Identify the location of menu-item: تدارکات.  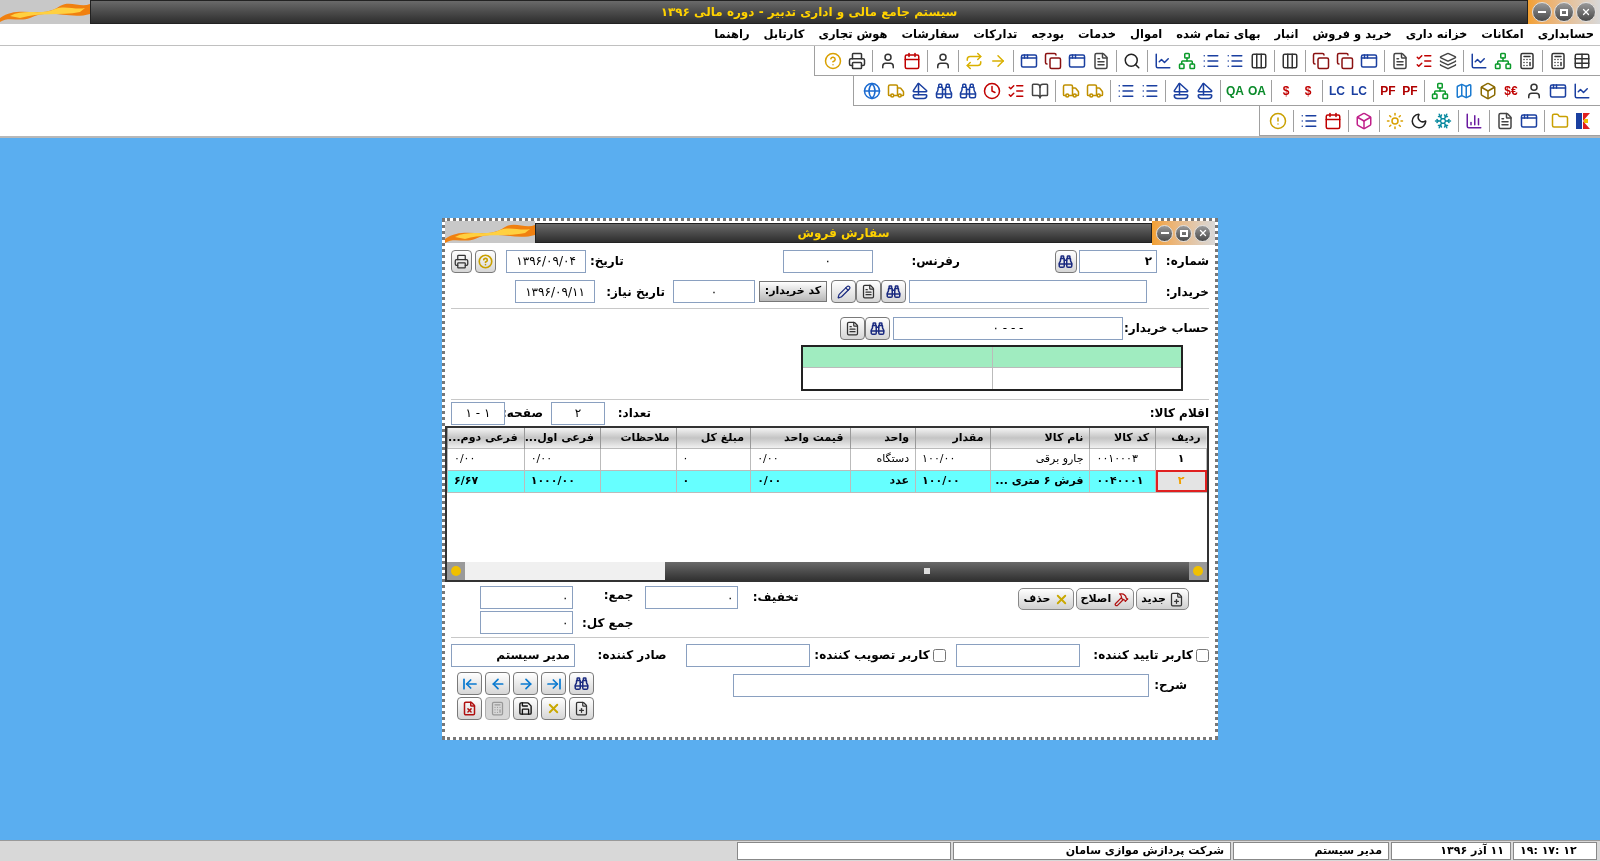
(995, 34).